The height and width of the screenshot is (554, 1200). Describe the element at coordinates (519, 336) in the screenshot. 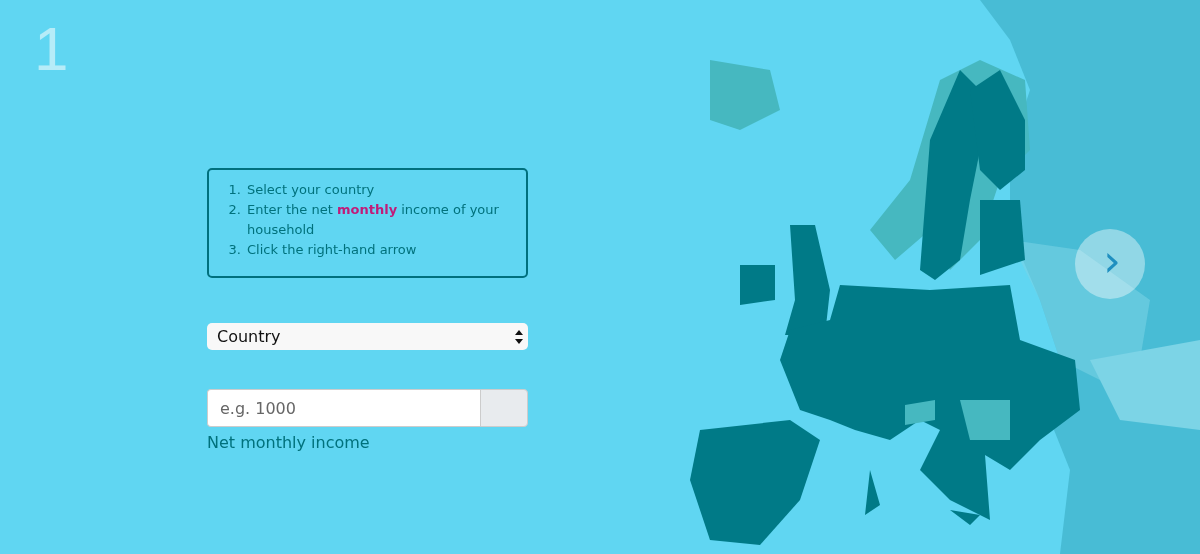

I see `up-down-icon` at that location.